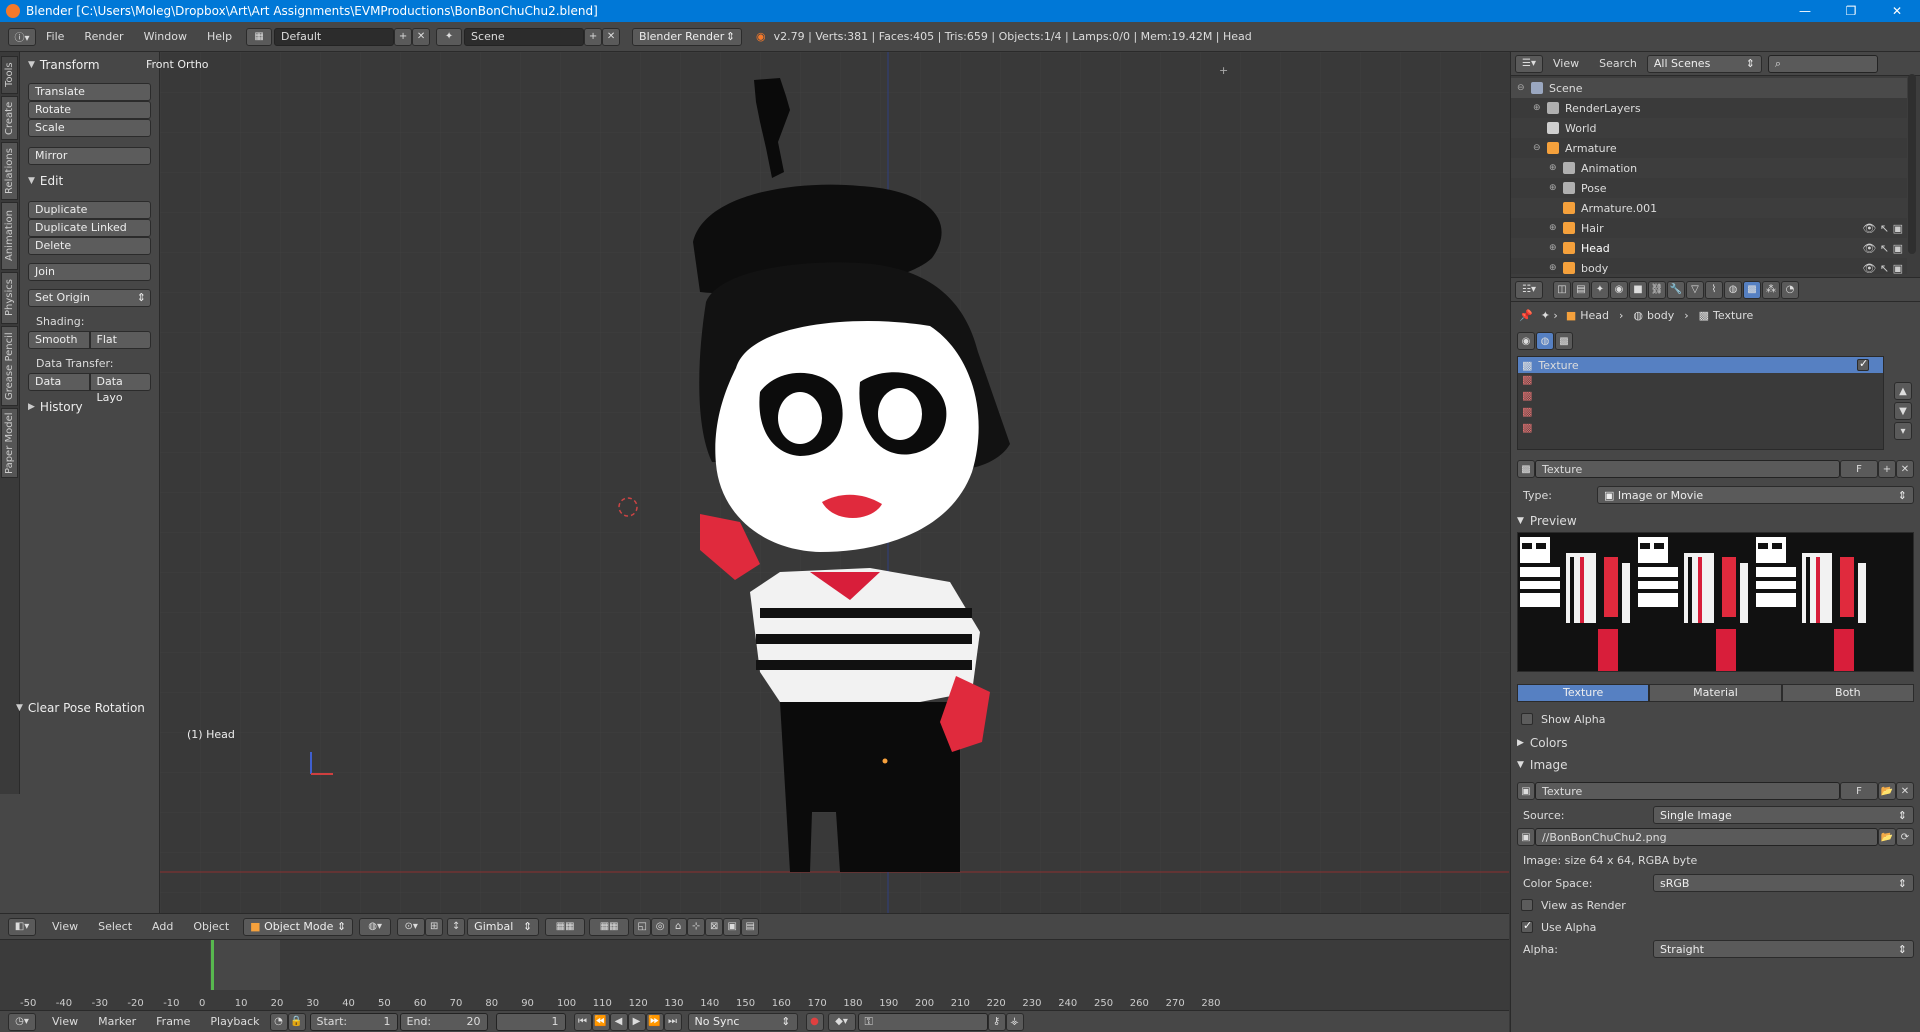 The image size is (1920, 1032). What do you see at coordinates (59, 382) in the screenshot?
I see `data-button: Data` at bounding box center [59, 382].